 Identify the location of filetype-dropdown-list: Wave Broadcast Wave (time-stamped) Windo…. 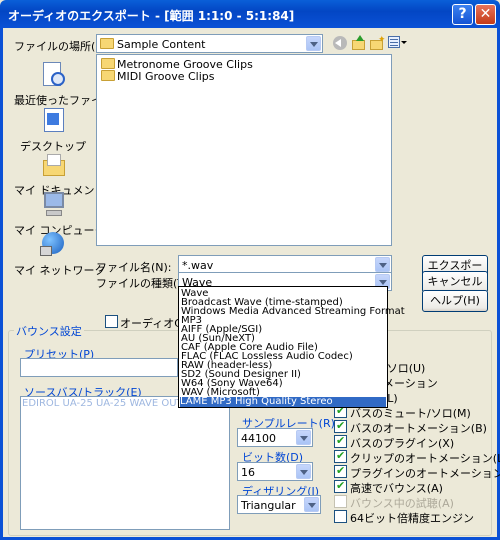
(291, 347).